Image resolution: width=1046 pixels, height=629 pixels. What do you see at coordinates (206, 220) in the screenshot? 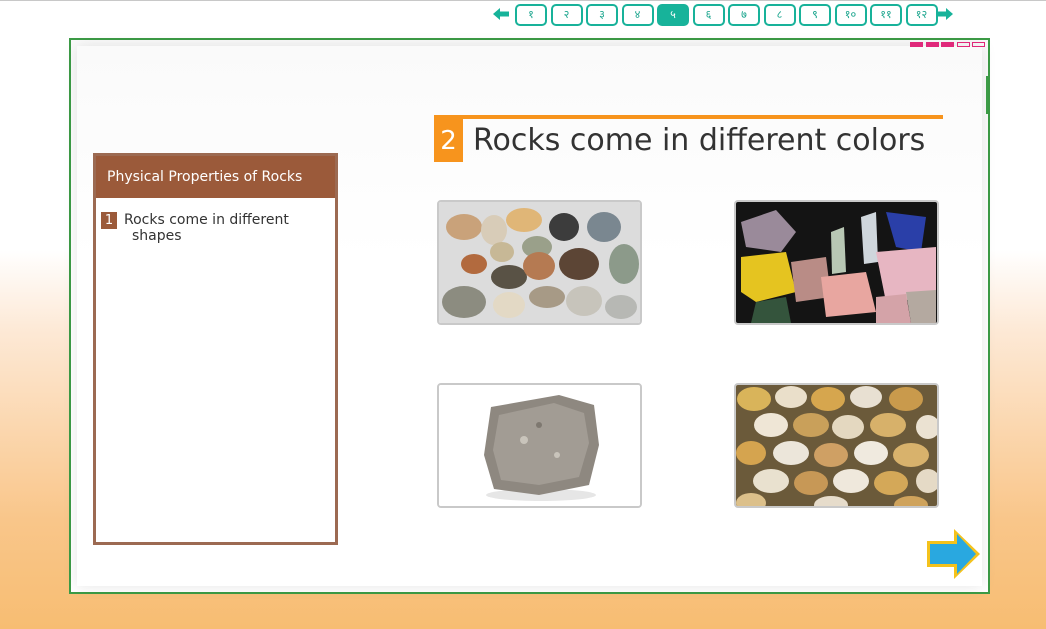
I see `sidebar-item-label-line1: Rocks come in different` at bounding box center [206, 220].